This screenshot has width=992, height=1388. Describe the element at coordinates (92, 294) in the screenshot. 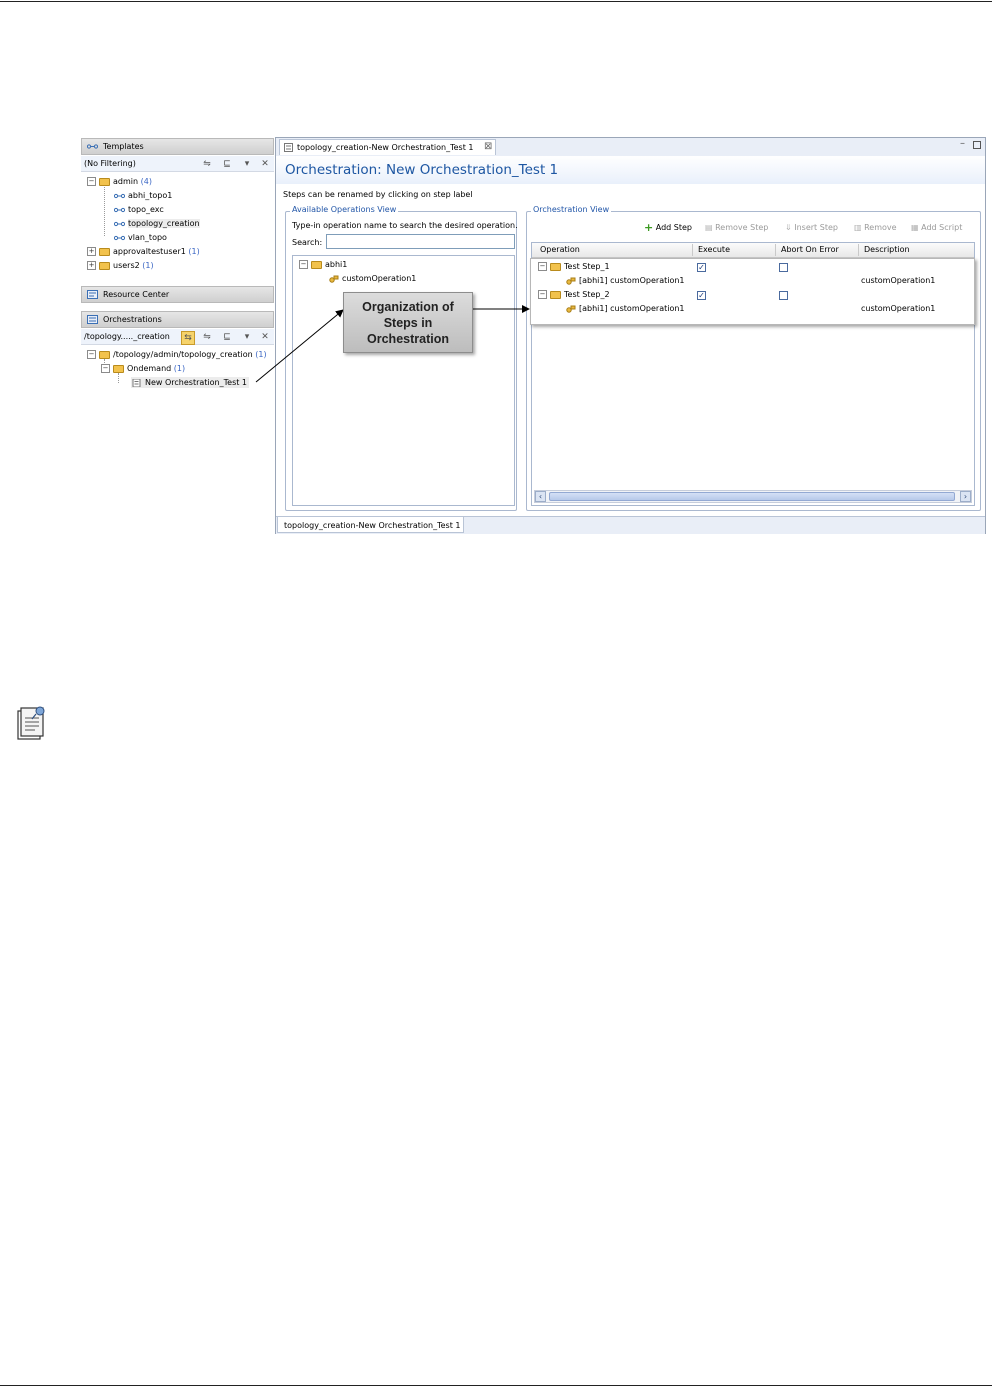

I see `resource-center-icon` at that location.